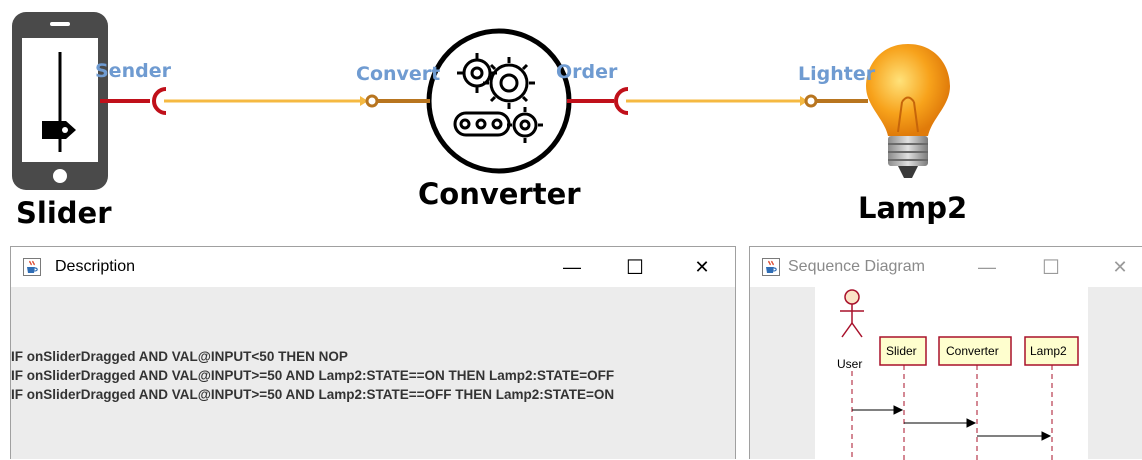 Image resolution: width=1142 pixels, height=460 pixels. I want to click on port-label-lighter: Lighter, so click(837, 74).